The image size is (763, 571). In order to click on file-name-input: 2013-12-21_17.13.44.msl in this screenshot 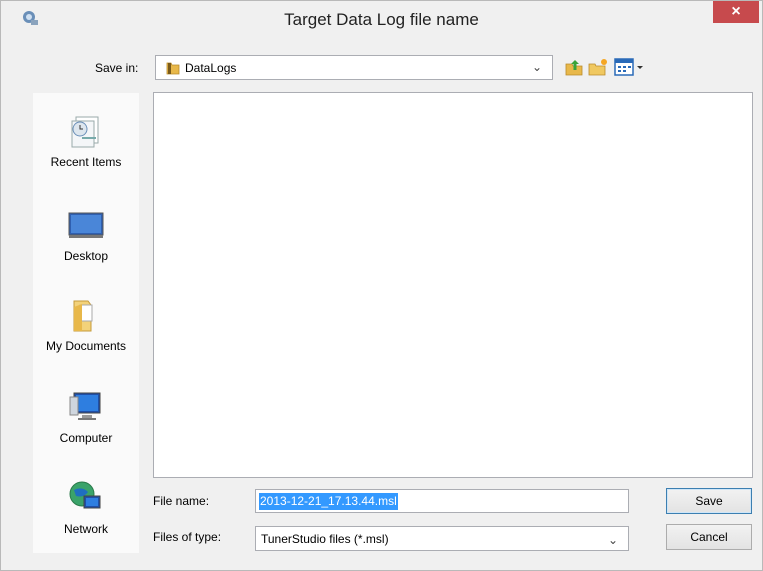, I will do `click(442, 501)`.